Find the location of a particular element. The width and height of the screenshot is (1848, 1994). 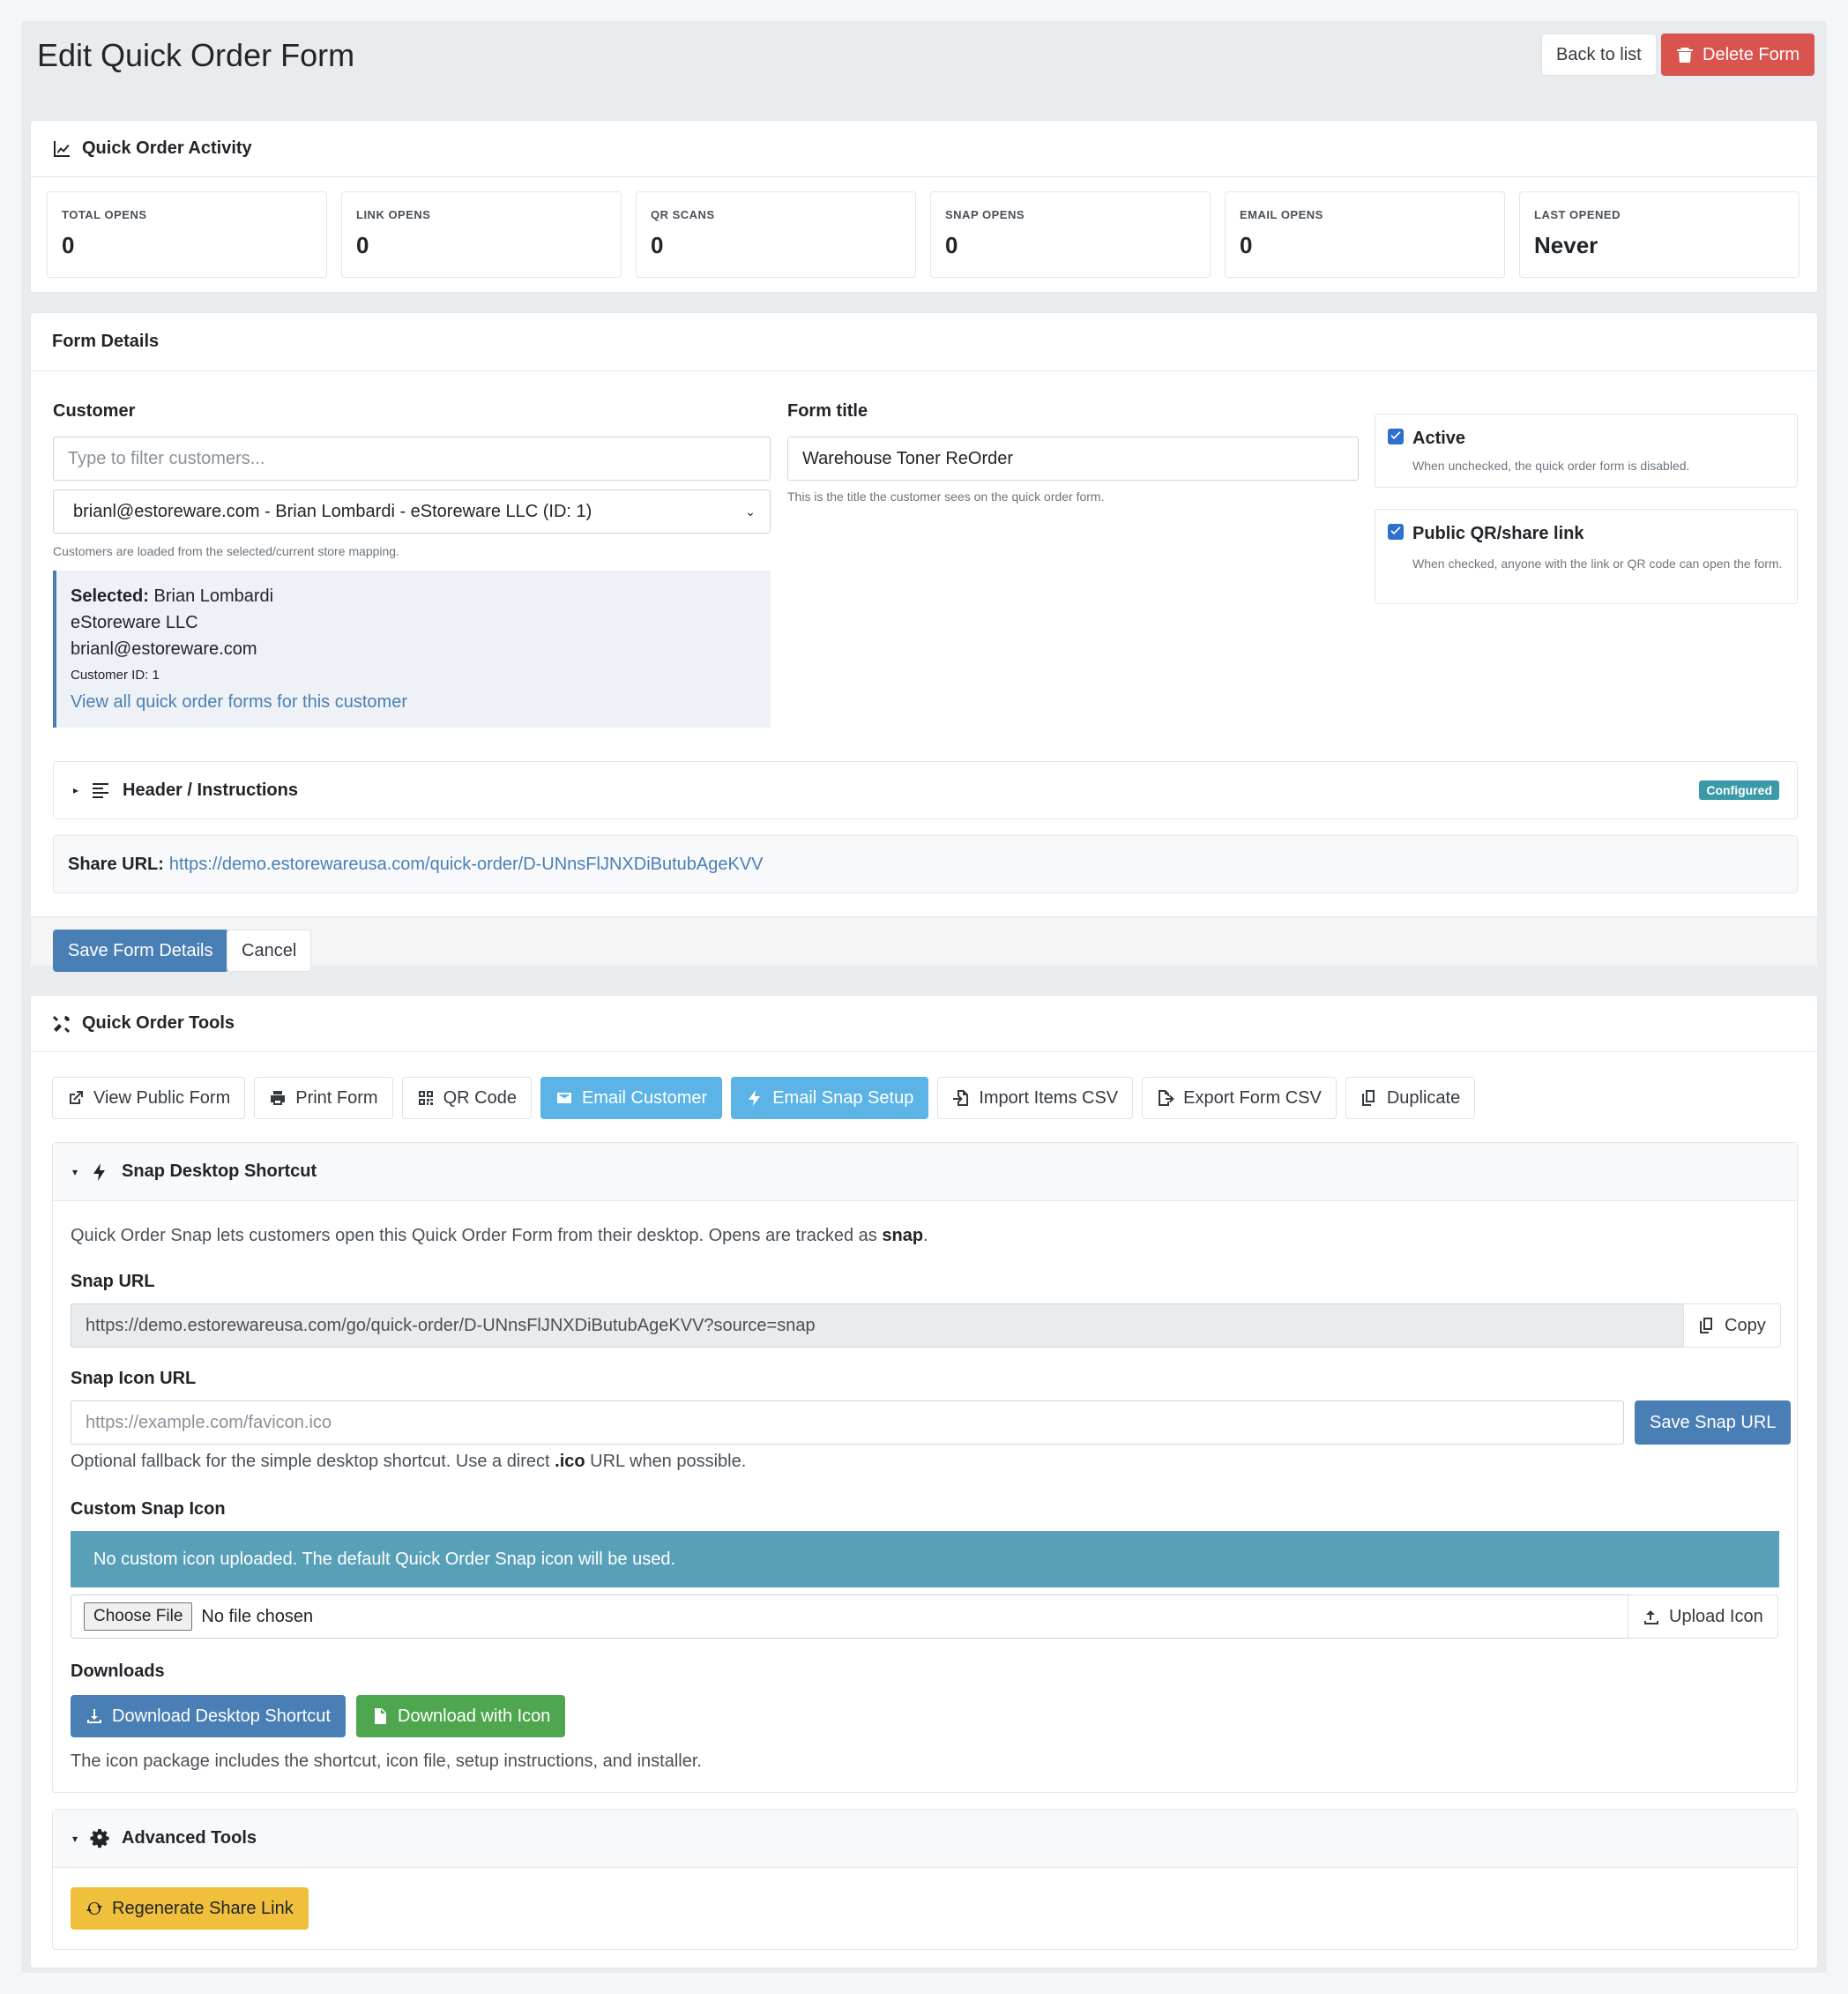

stat-label: TOTAL OPENS is located at coordinates (104, 214).